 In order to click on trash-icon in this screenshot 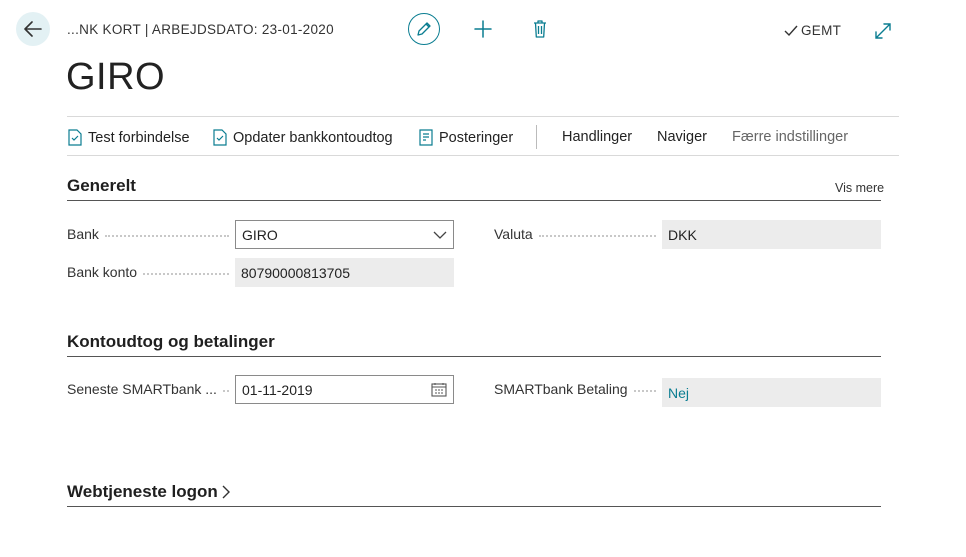, I will do `click(540, 29)`.